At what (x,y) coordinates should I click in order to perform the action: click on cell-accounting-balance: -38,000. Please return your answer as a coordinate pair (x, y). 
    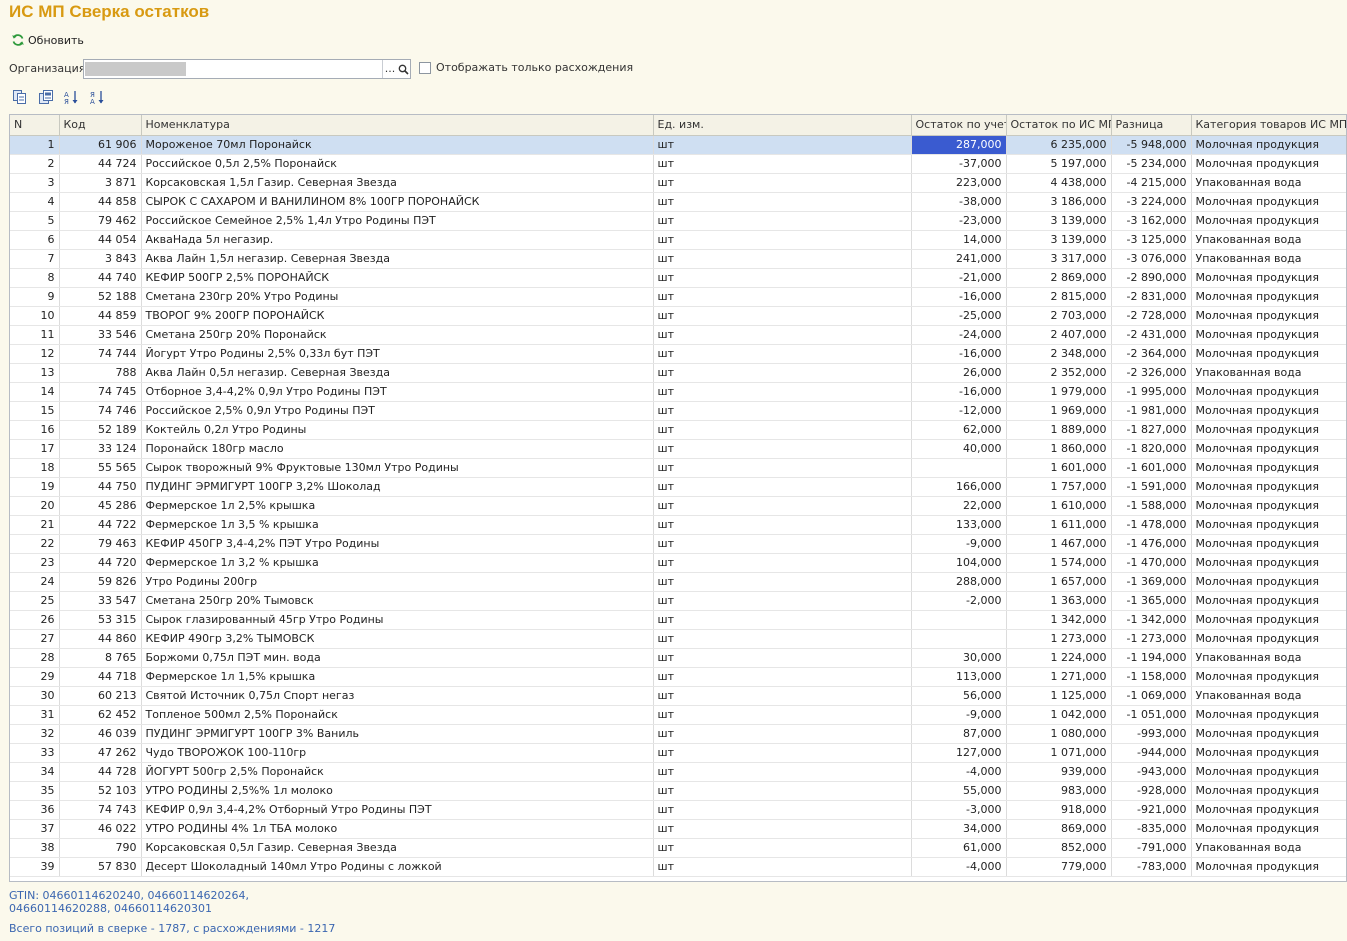
    Looking at the image, I should click on (959, 202).